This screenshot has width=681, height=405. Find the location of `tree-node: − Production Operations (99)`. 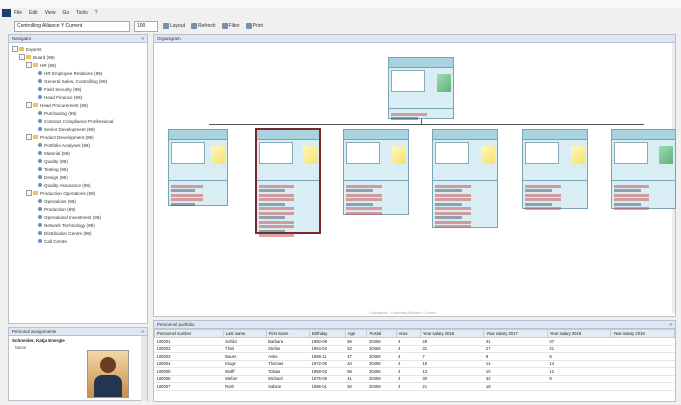

tree-node: − Production Operations (99) is located at coordinates (78, 193).